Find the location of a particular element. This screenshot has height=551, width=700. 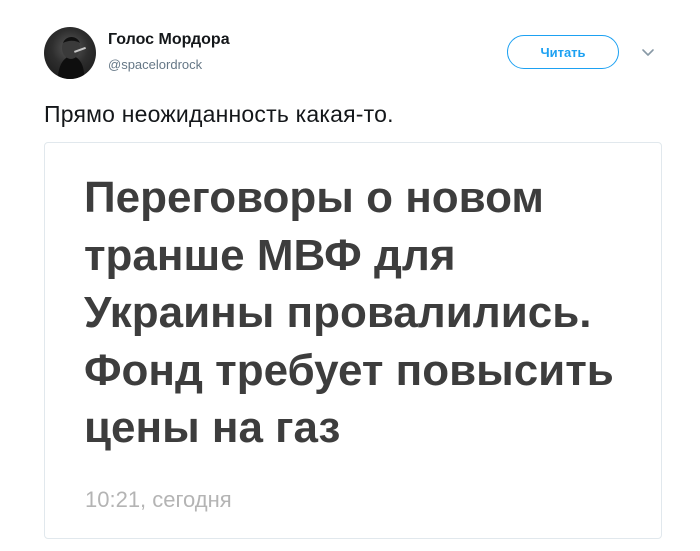

card-timestamp: 10:21, сегодня is located at coordinates (158, 499).